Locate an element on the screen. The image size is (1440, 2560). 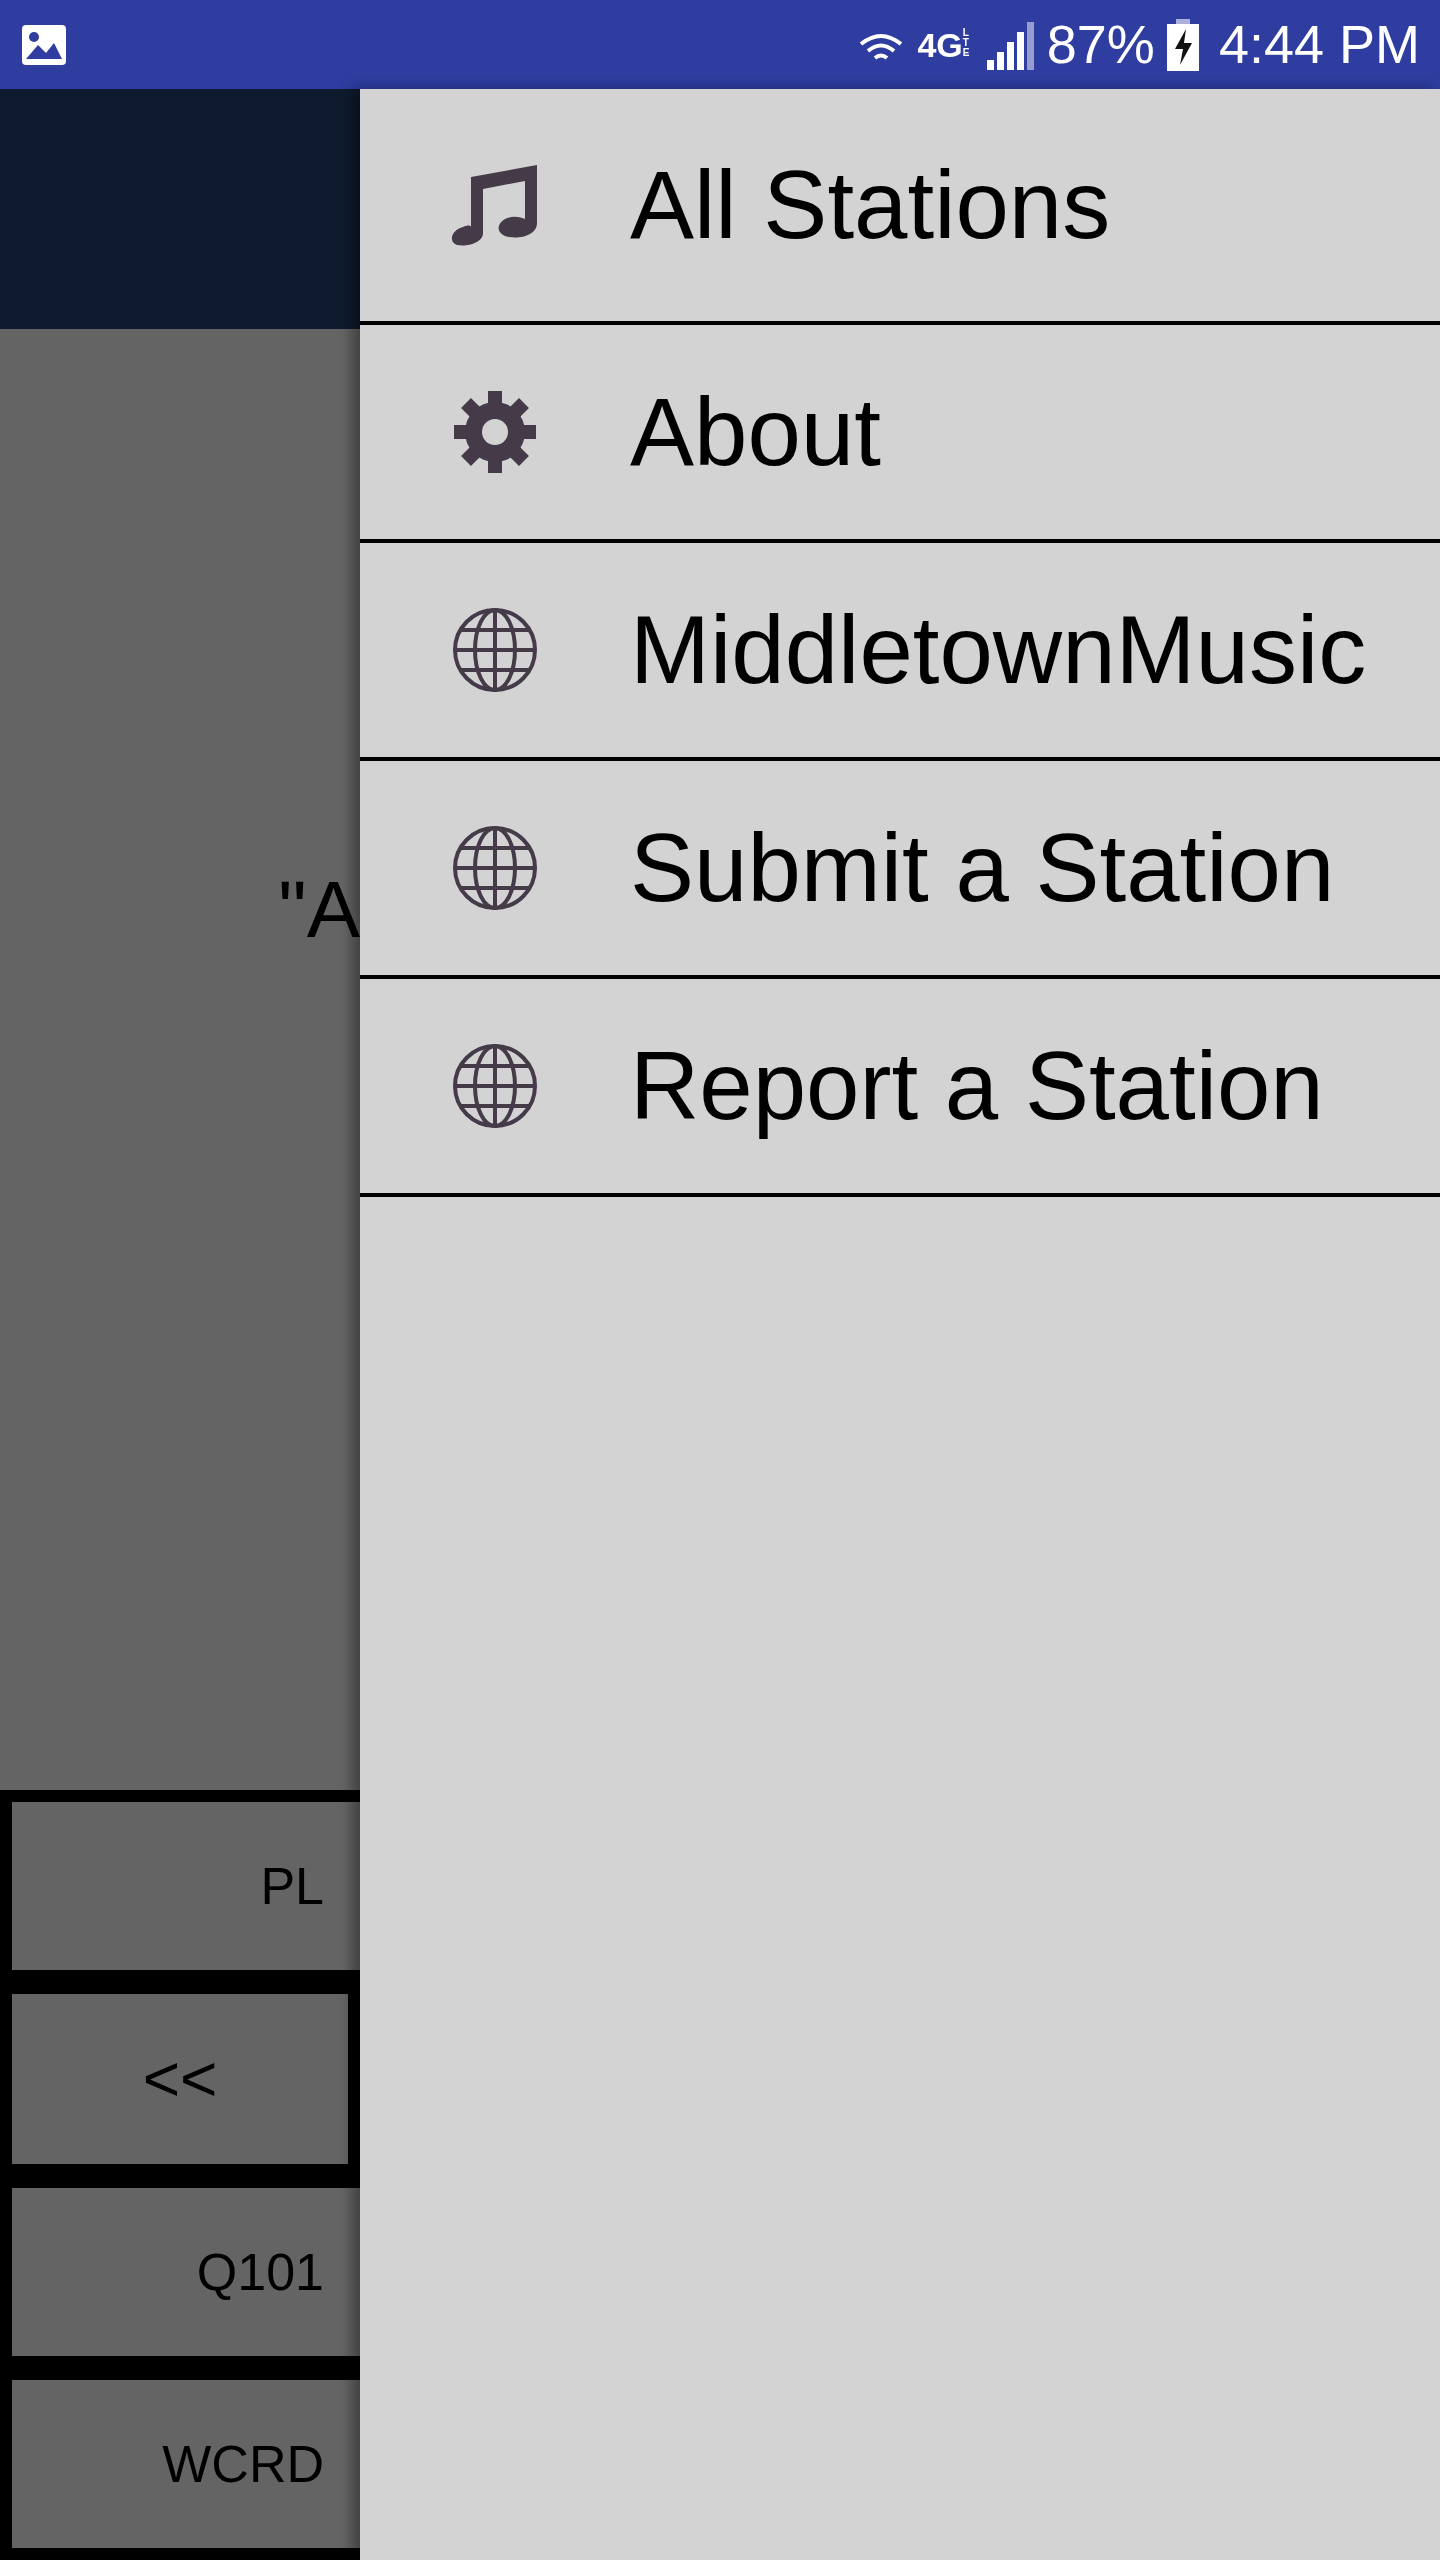
signal-icon is located at coordinates (1009, 44).